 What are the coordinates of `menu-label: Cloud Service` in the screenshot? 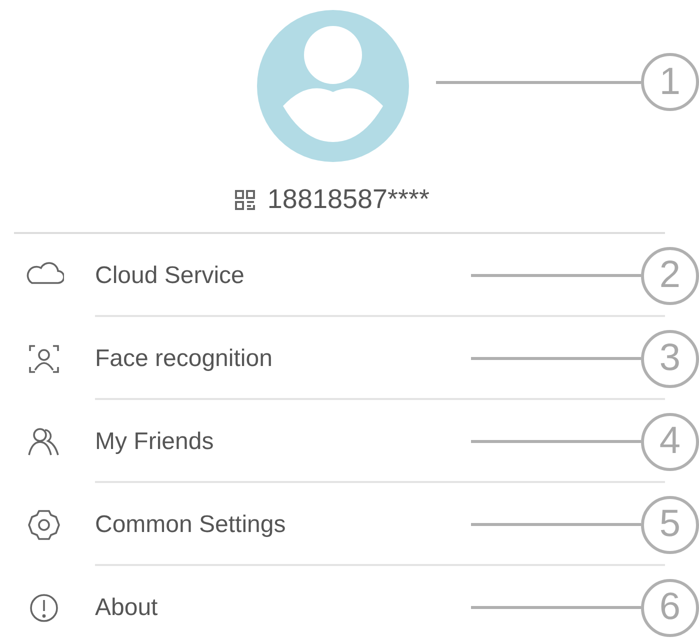 It's located at (169, 276).